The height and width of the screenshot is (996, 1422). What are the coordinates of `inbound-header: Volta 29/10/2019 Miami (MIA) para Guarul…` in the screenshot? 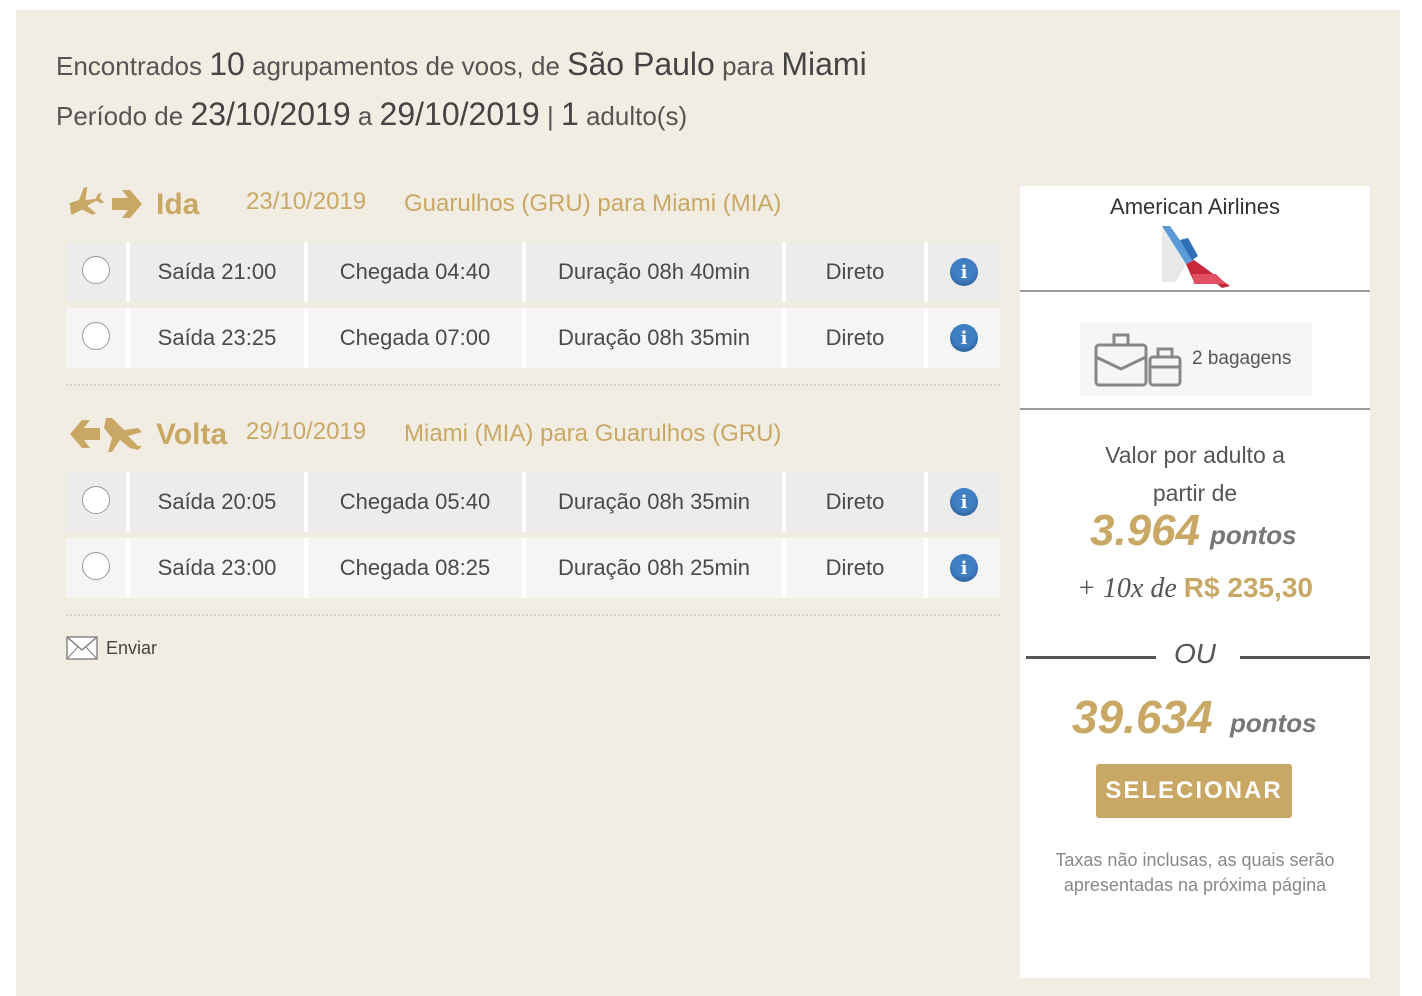 It's located at (536, 437).